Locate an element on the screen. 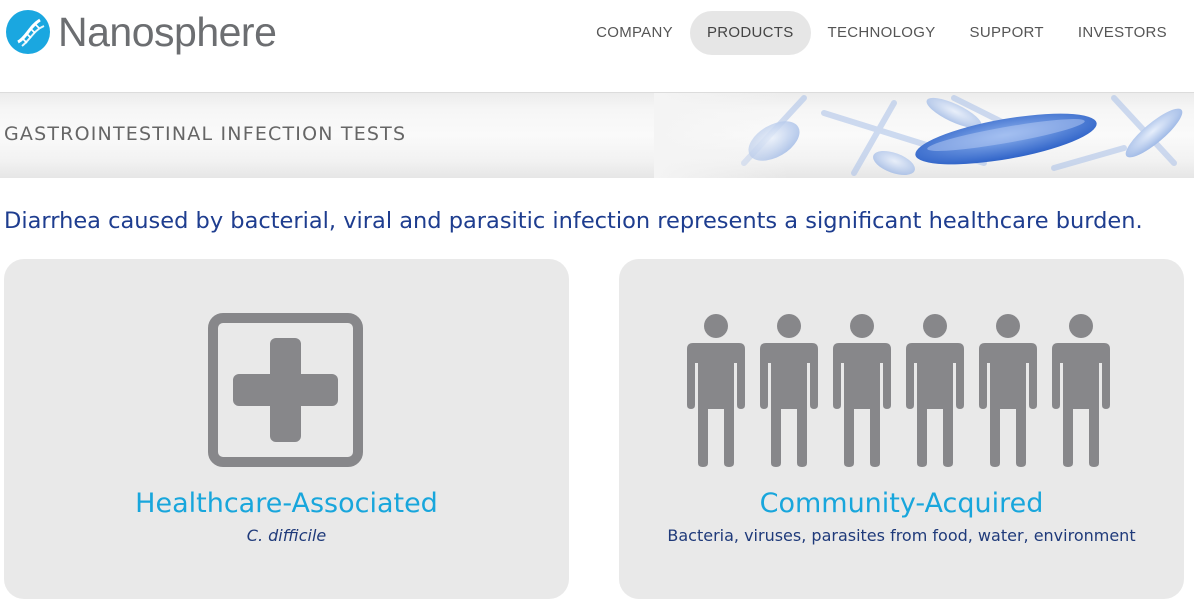 The image size is (1194, 607). nav-products: PRODUCTS is located at coordinates (750, 33).